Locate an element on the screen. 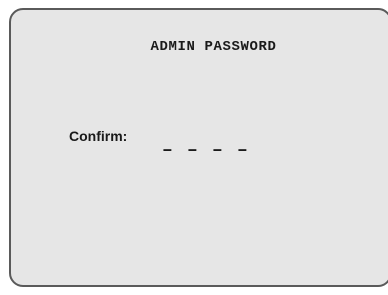  pin-slot-1: – is located at coordinates (167, 151).